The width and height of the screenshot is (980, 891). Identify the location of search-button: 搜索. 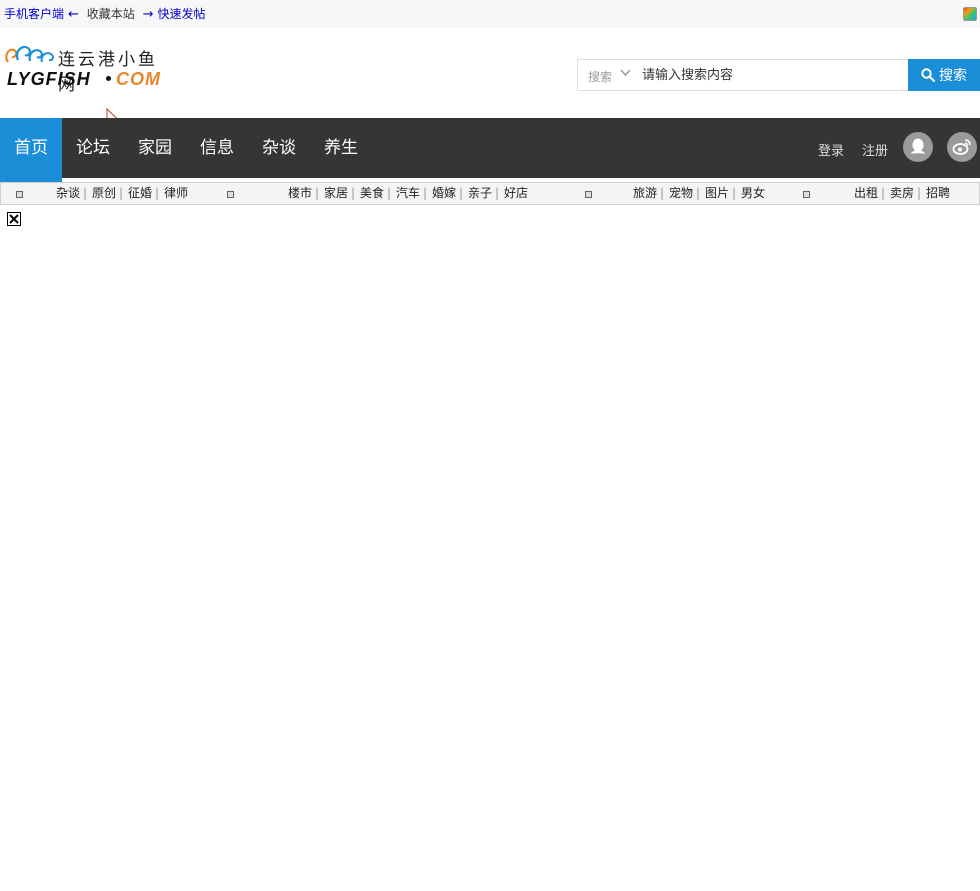
(944, 75).